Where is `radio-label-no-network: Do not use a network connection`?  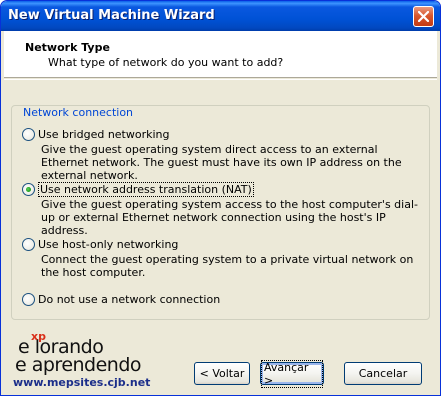
radio-label-no-network: Do not use a network connection is located at coordinates (129, 299).